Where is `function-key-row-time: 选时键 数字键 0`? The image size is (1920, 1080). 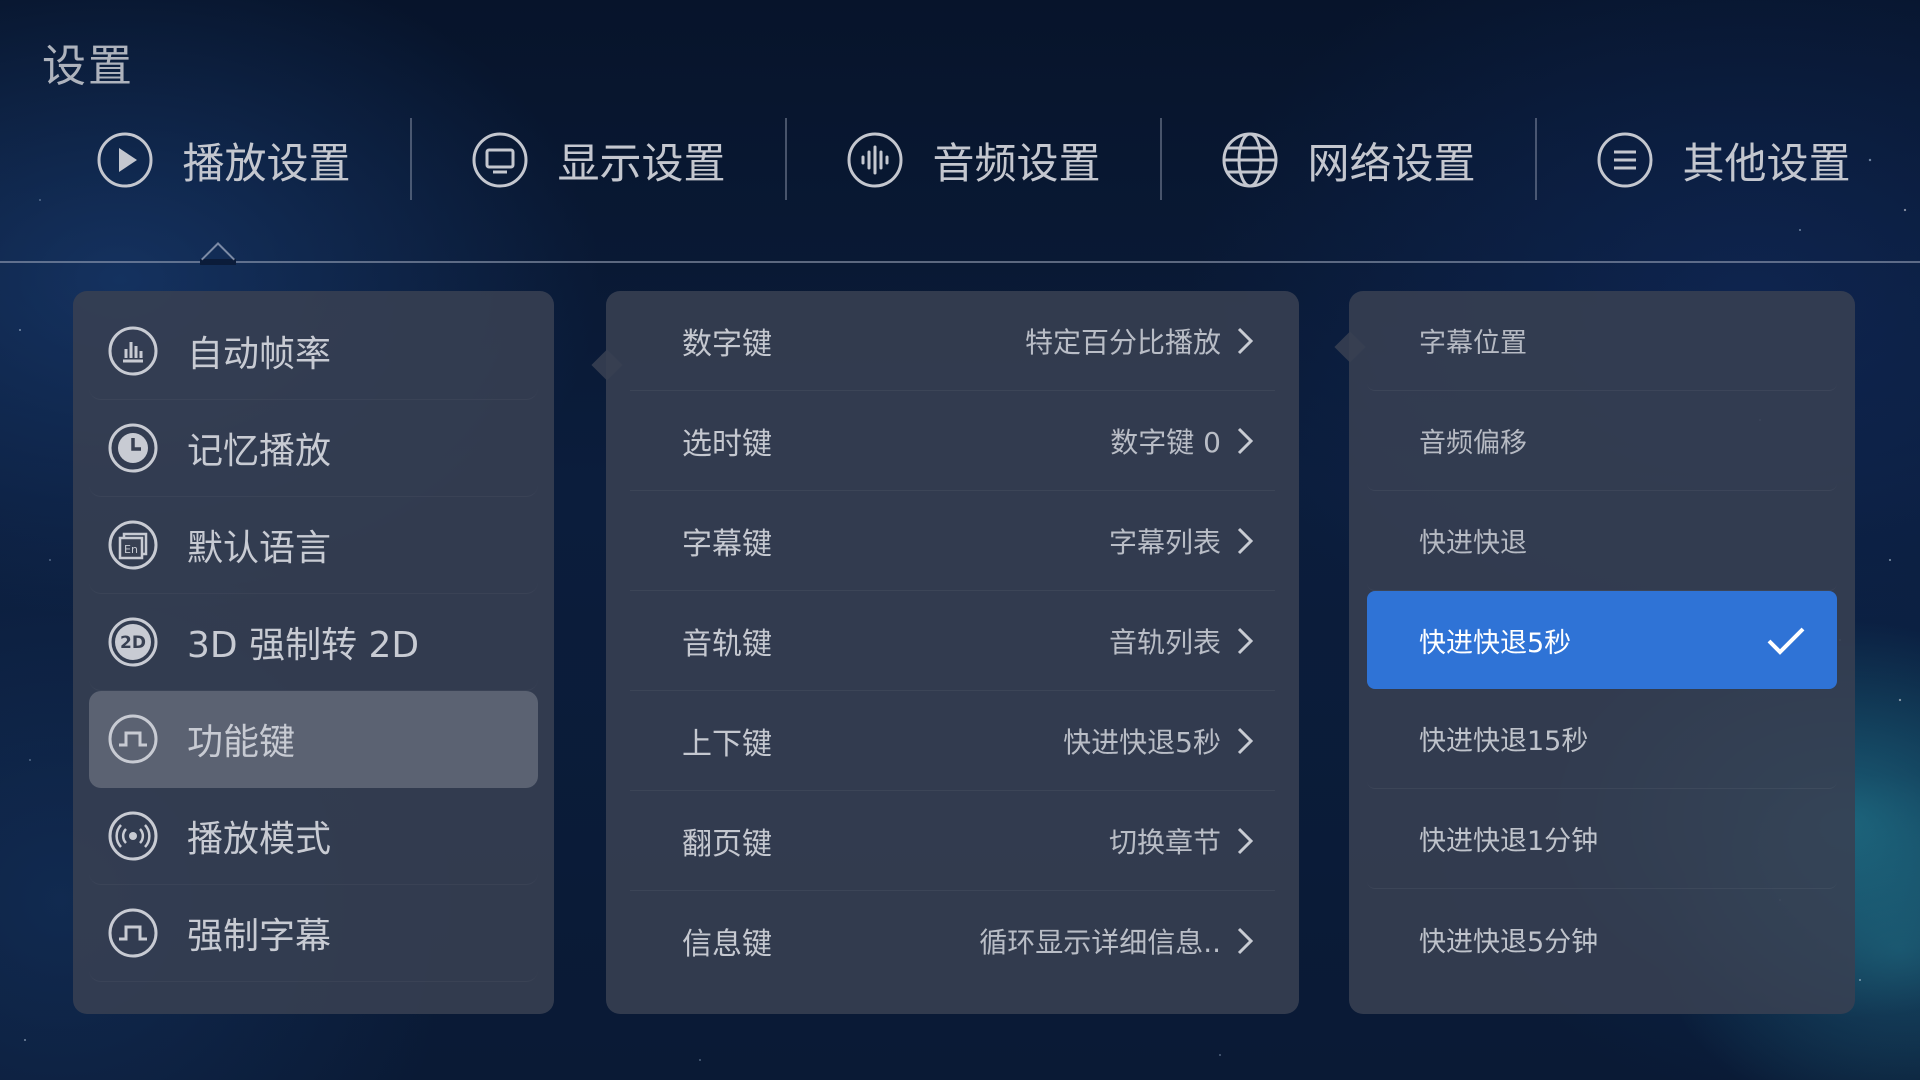
function-key-row-time: 选时键 数字键 0 is located at coordinates (952, 441).